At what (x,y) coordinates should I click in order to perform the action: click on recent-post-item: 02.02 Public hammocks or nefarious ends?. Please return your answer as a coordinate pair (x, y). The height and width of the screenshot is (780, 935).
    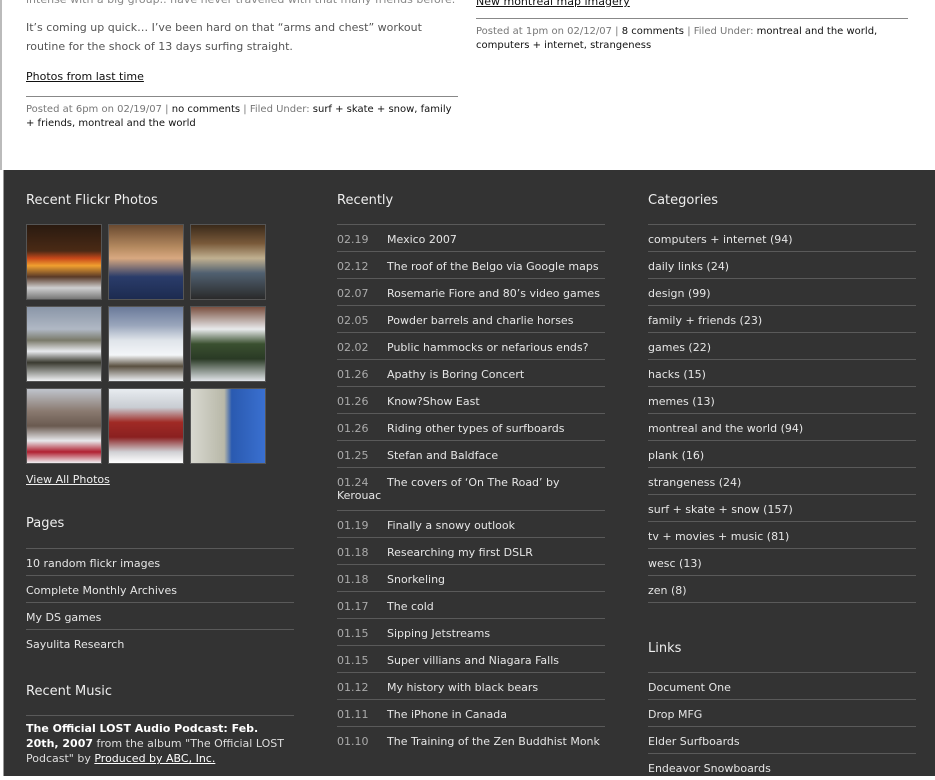
    Looking at the image, I should click on (471, 345).